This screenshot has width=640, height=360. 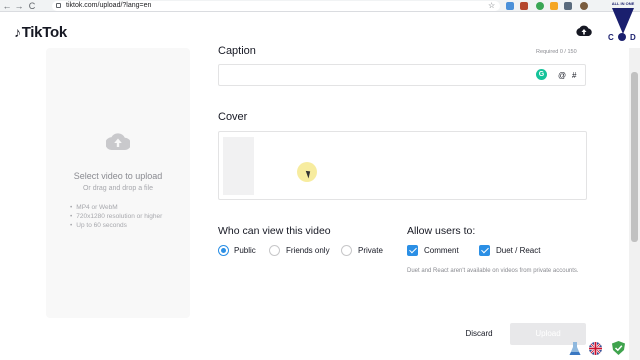 I want to click on channel-watermark-logo: ALL IN ONE C D, so click(x=623, y=26).